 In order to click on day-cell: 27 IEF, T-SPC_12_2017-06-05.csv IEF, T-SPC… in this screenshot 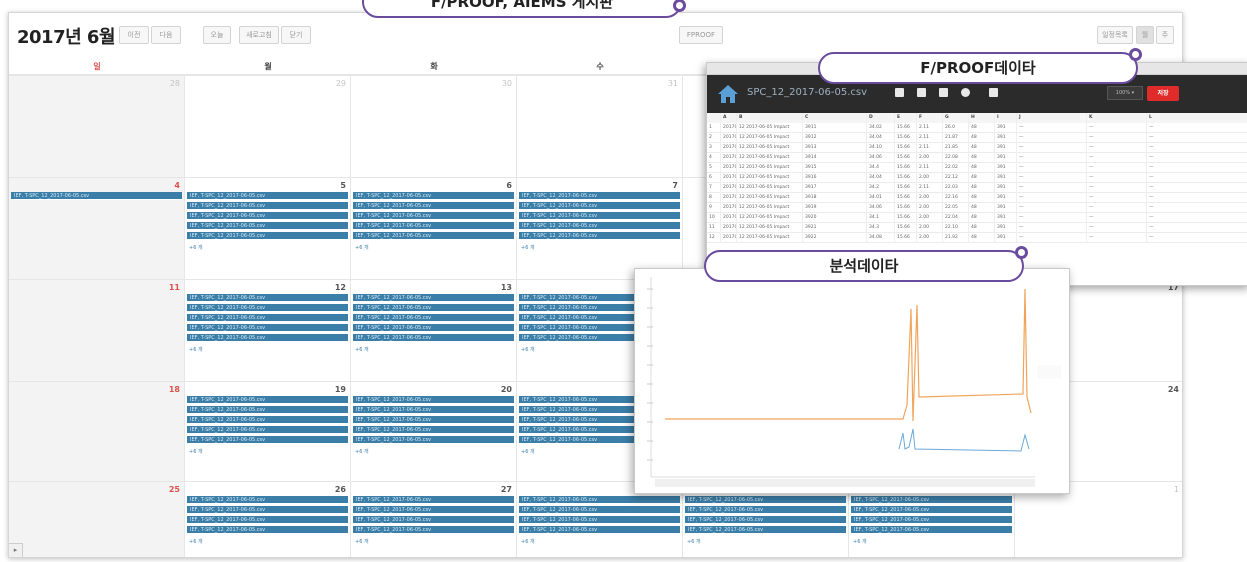, I will do `click(434, 519)`.